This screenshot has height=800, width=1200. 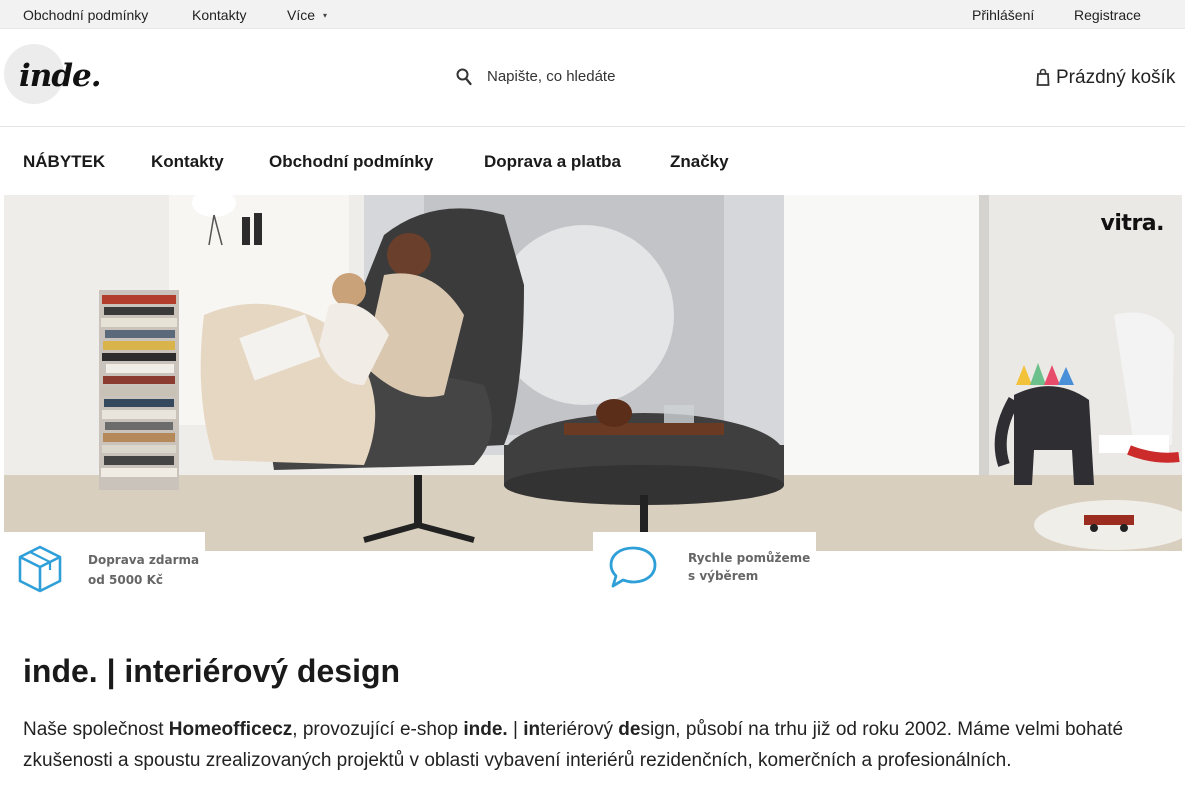 I want to click on benefit-free-shipping: Doprava zdarma od 5000 Kč, so click(x=104, y=567).